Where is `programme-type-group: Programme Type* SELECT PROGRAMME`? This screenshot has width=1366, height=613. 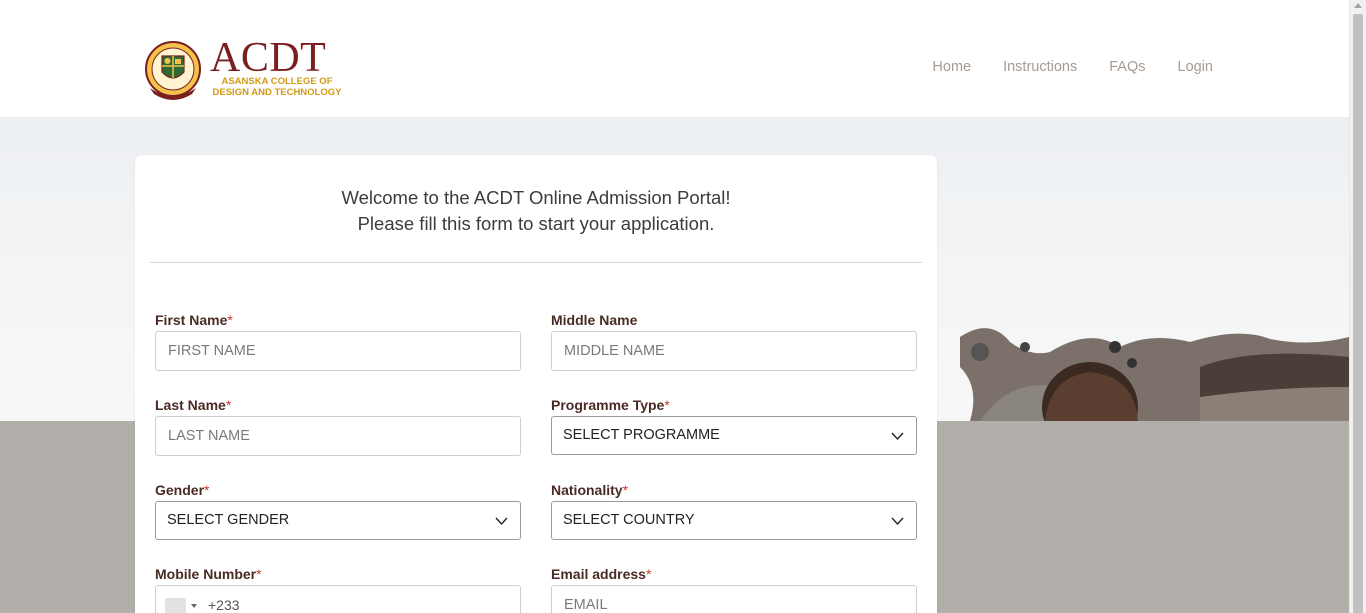 programme-type-group: Programme Type* SELECT PROGRAMME is located at coordinates (734, 426).